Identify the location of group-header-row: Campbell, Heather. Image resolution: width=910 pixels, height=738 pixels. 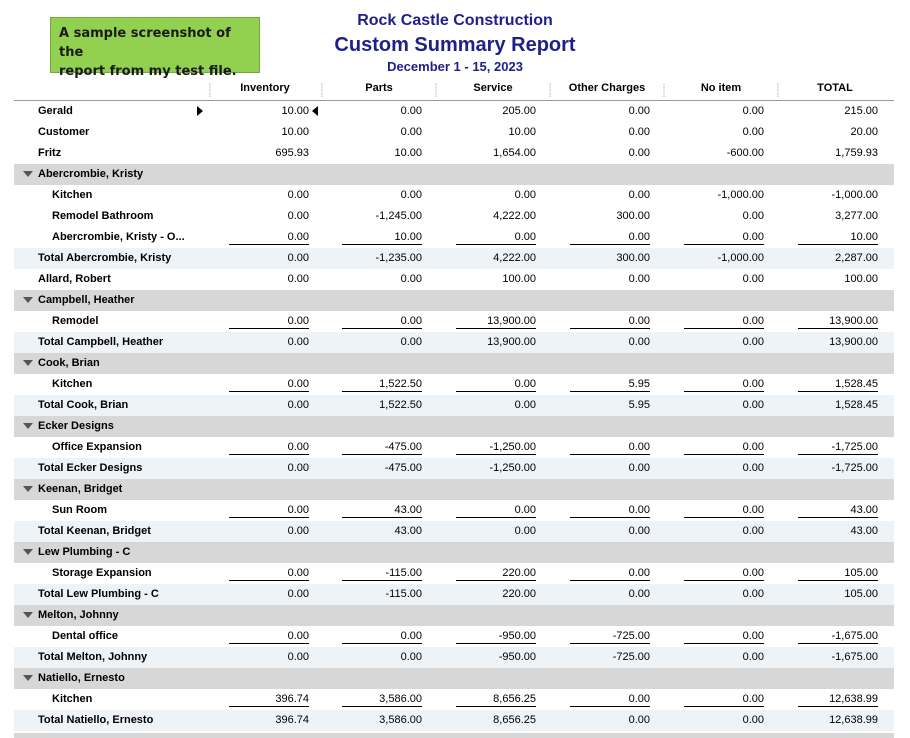
(454, 300).